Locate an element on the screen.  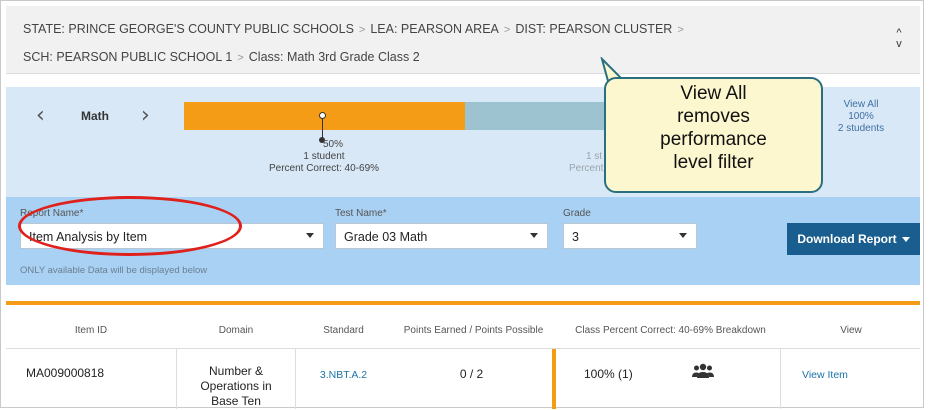
chevron-down-icon: v is located at coordinates (899, 44).